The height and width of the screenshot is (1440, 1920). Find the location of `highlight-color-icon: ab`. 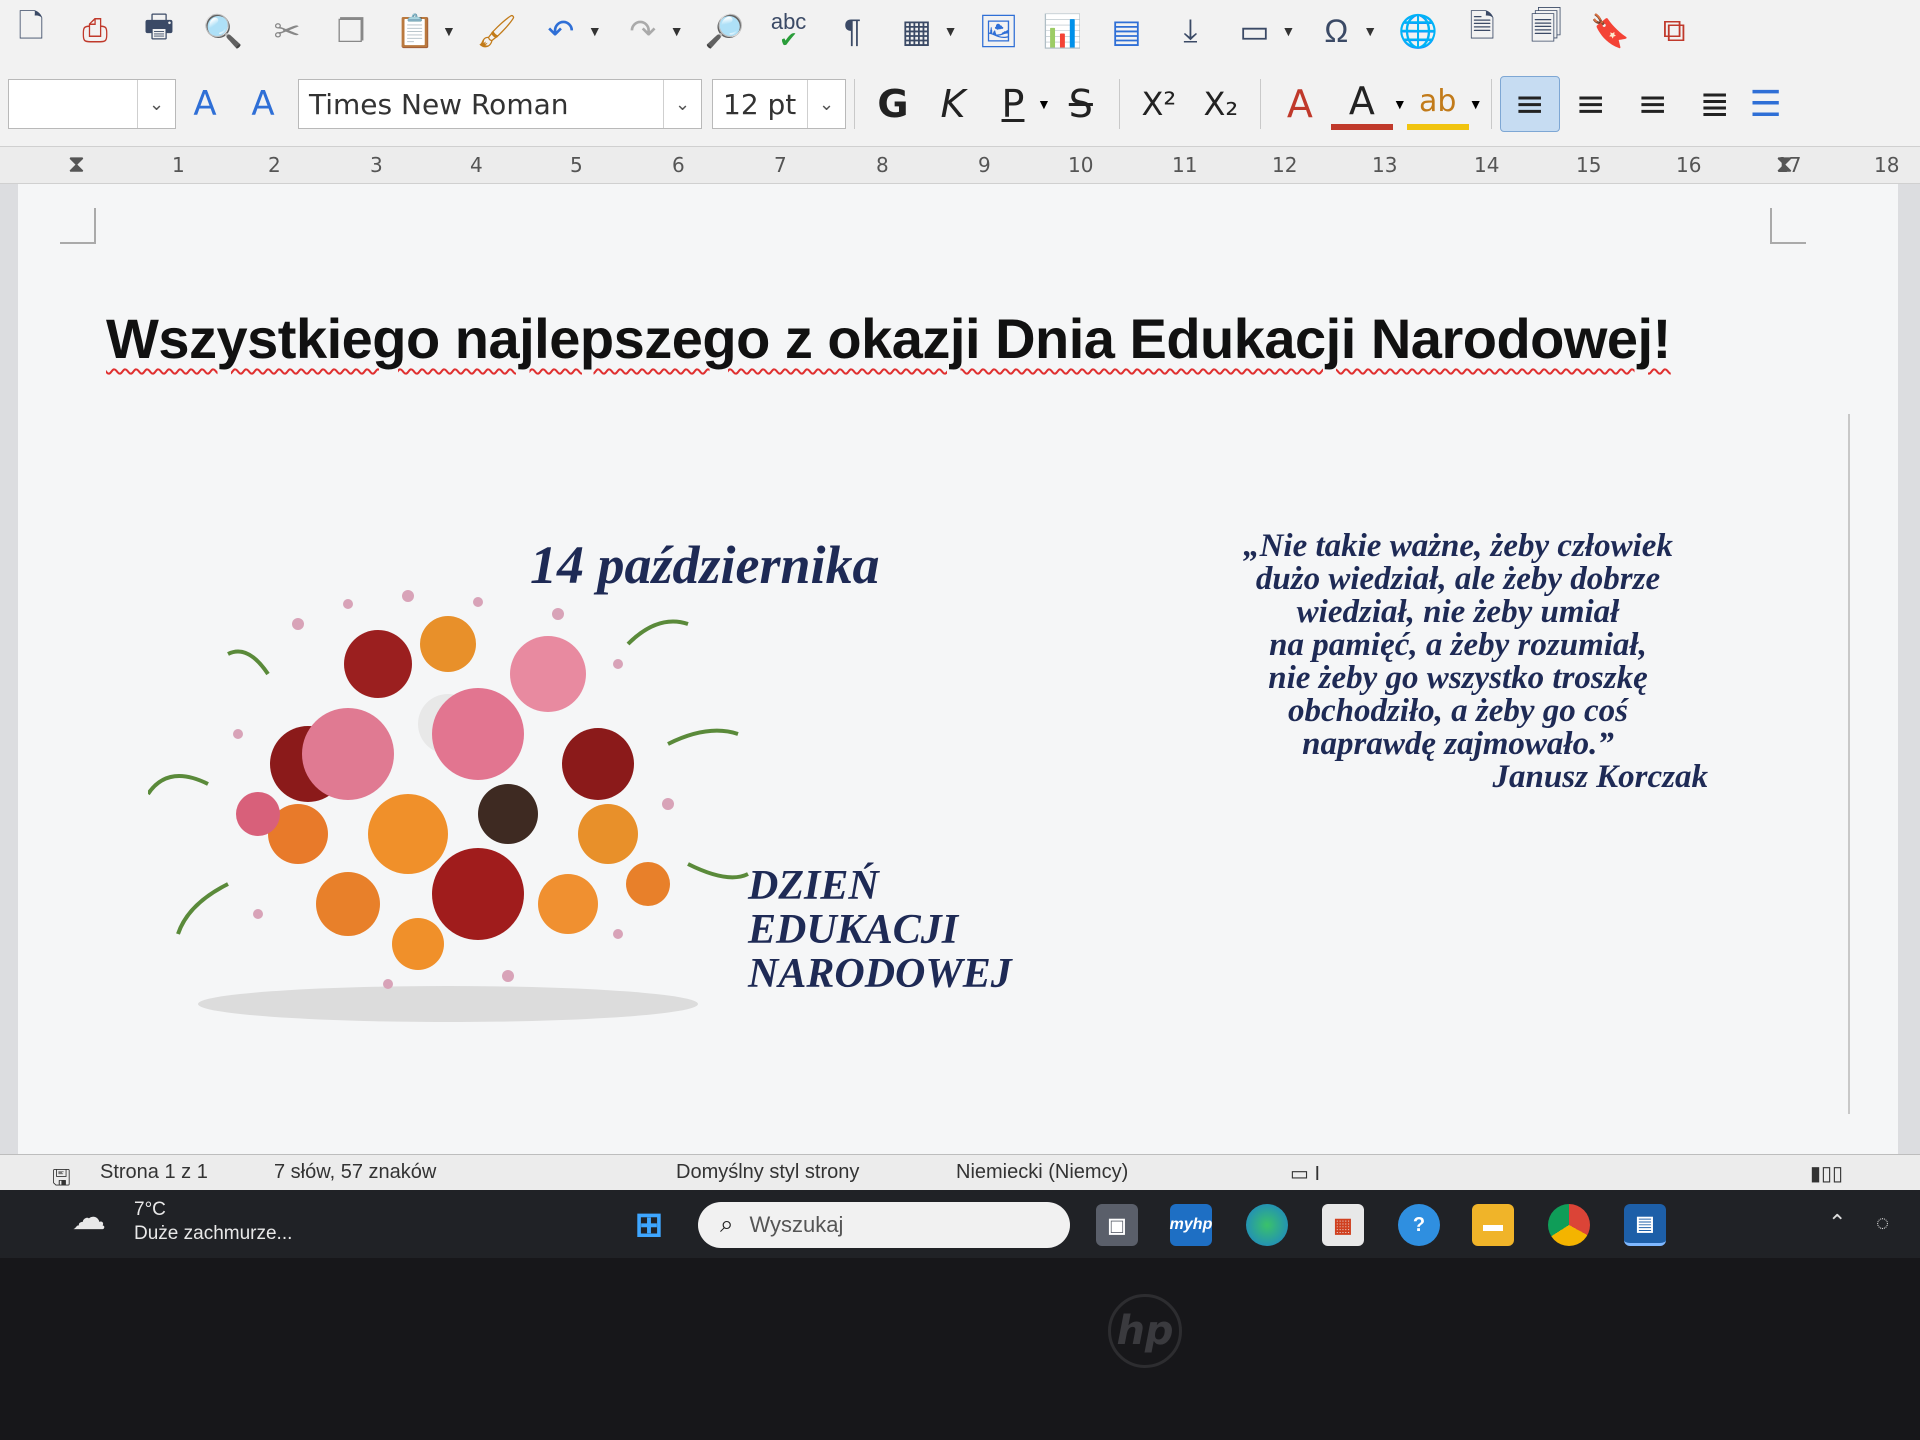

highlight-color-icon: ab is located at coordinates (1437, 104).